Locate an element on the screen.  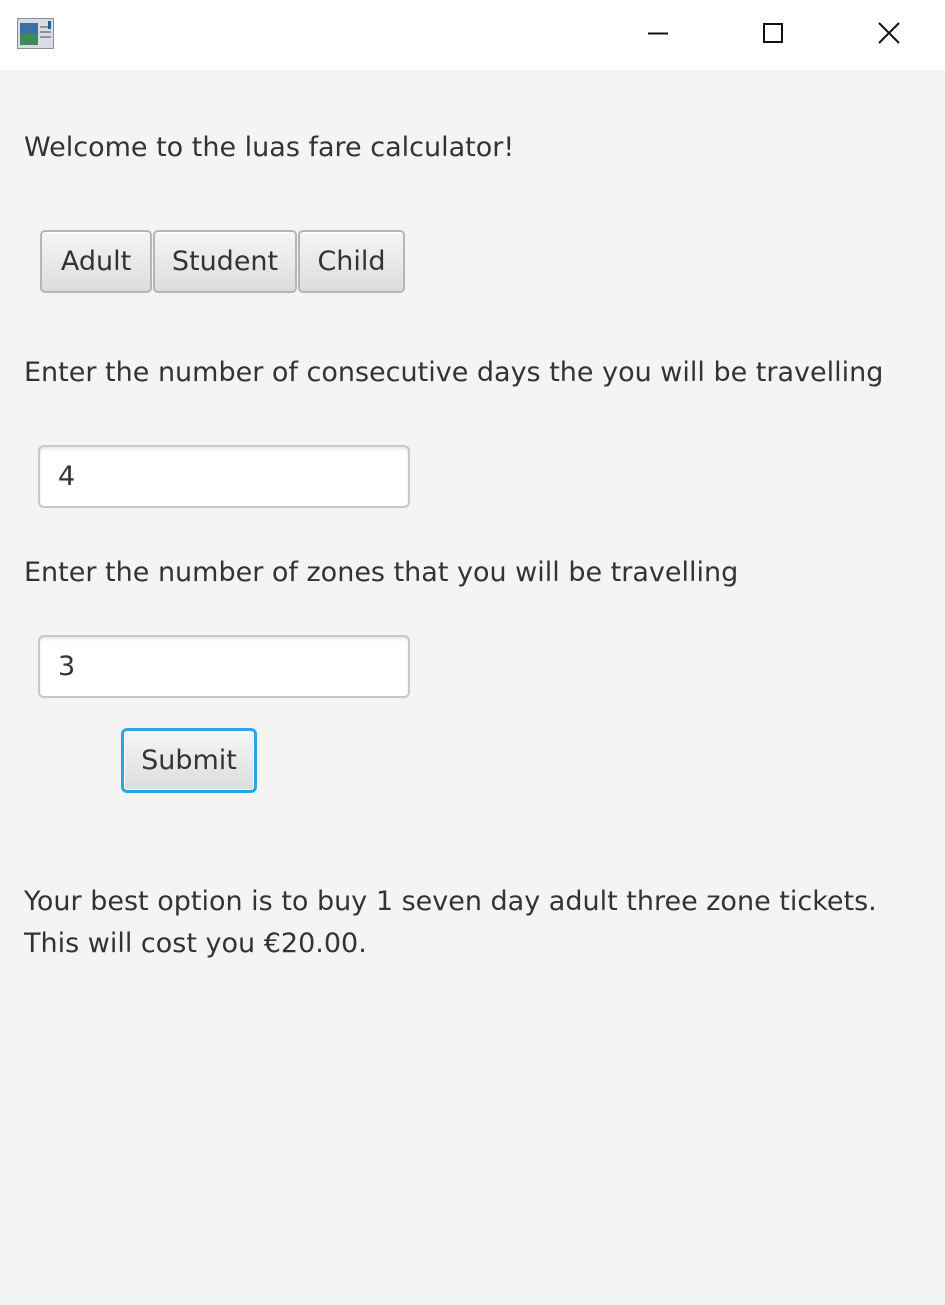
zones-input: 3 is located at coordinates (224, 666).